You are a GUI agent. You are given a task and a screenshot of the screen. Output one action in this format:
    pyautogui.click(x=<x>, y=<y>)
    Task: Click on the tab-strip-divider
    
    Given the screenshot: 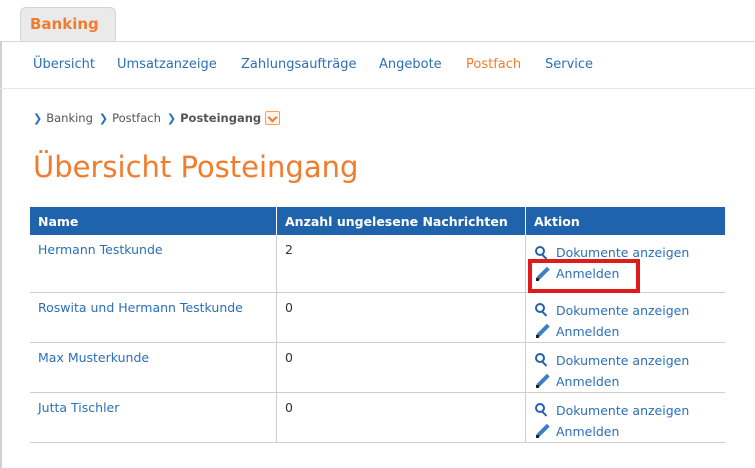 What is the action you would take?
    pyautogui.click(x=377, y=41)
    